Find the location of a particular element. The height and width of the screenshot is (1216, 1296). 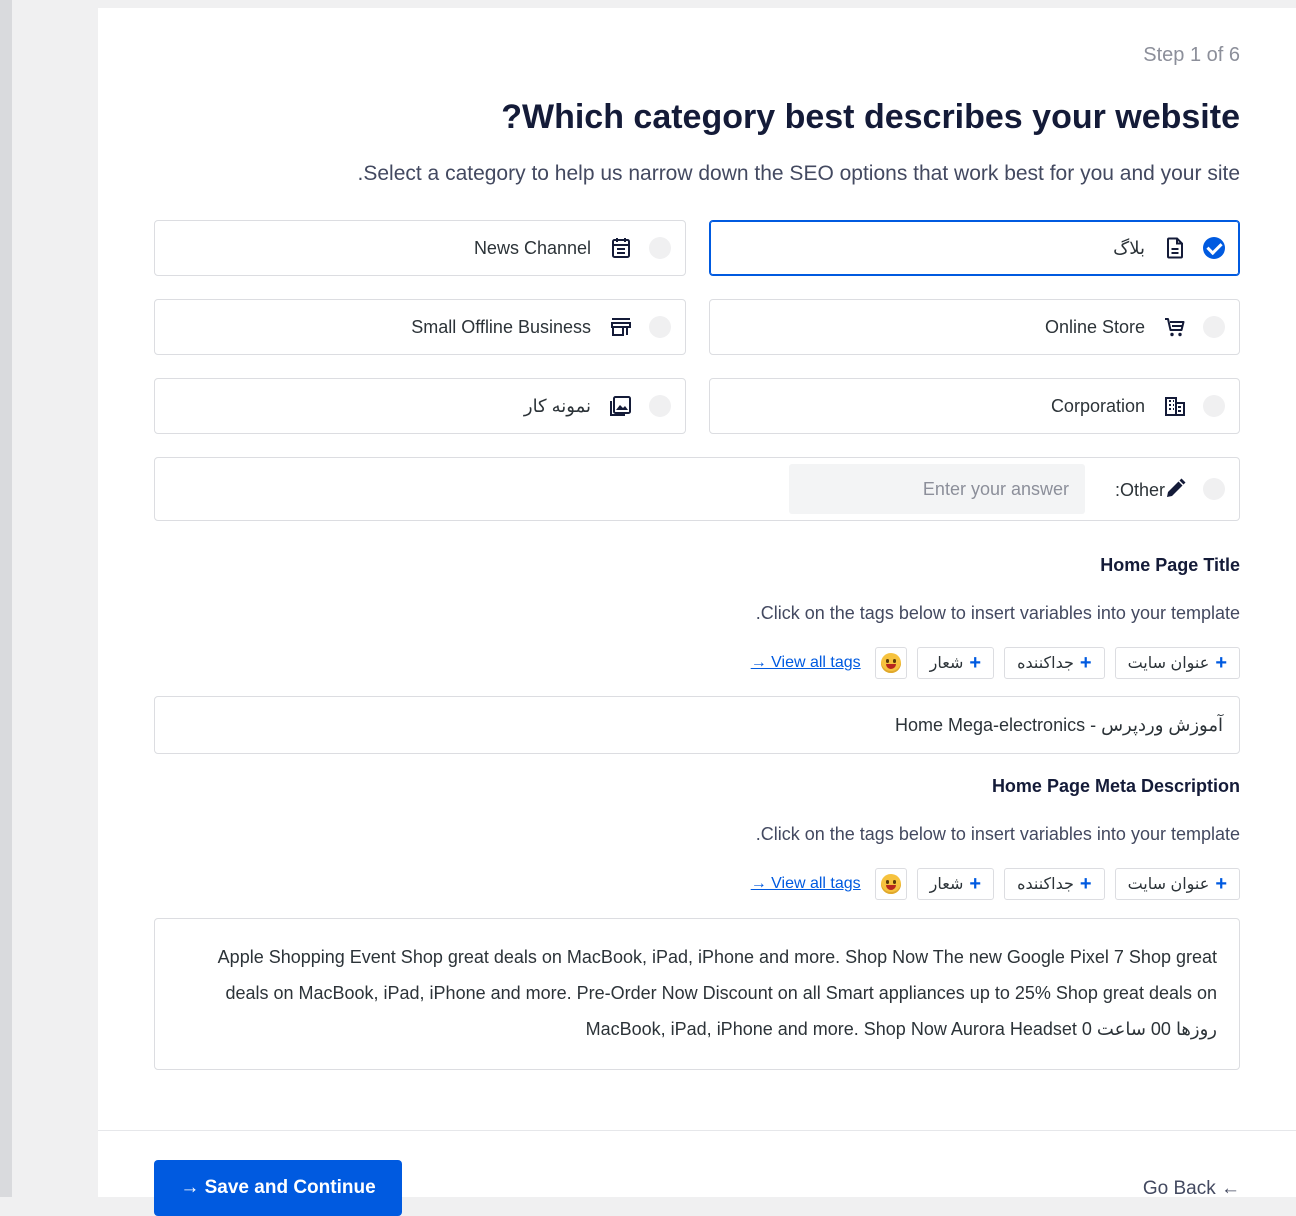

option-blog: بلاگ is located at coordinates (974, 248).